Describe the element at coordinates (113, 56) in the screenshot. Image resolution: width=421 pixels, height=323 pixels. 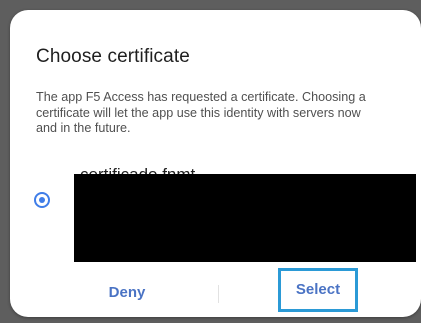
I see `dialog-title: Choose certificate` at that location.